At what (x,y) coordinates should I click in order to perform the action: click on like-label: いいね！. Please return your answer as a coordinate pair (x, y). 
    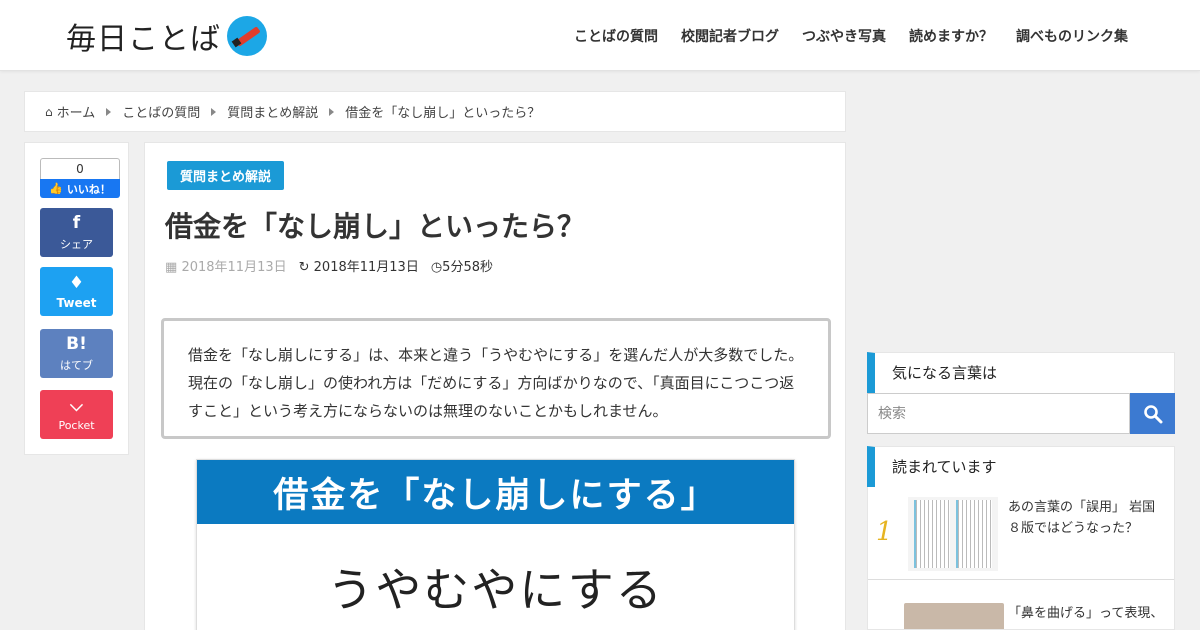
    Looking at the image, I should click on (88, 189).